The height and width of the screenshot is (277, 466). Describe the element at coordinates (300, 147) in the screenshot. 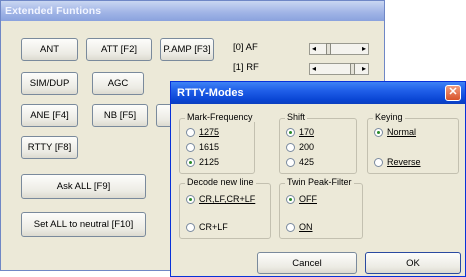

I see `shift-200-radio: 200` at that location.